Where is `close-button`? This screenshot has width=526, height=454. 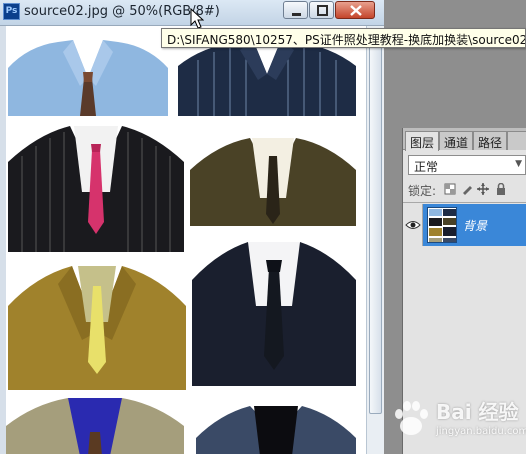
close-button is located at coordinates (355, 10).